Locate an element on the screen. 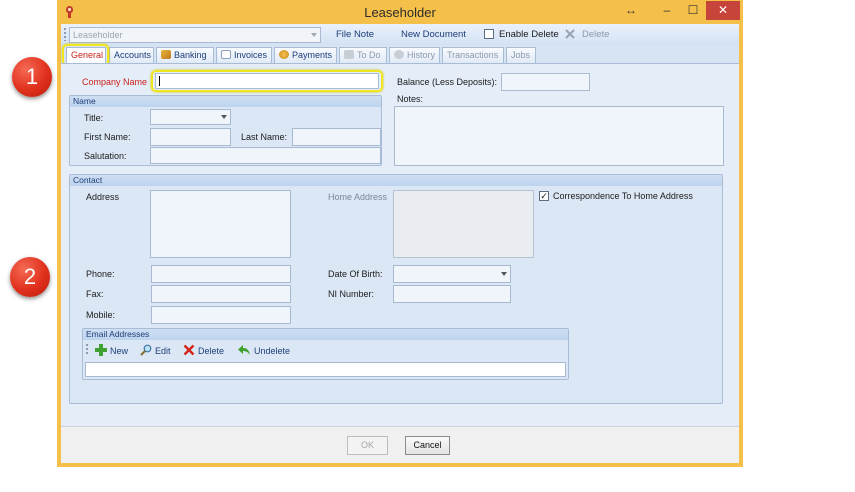 The height and width of the screenshot is (492, 855). minimize-button: – is located at coordinates (667, 10).